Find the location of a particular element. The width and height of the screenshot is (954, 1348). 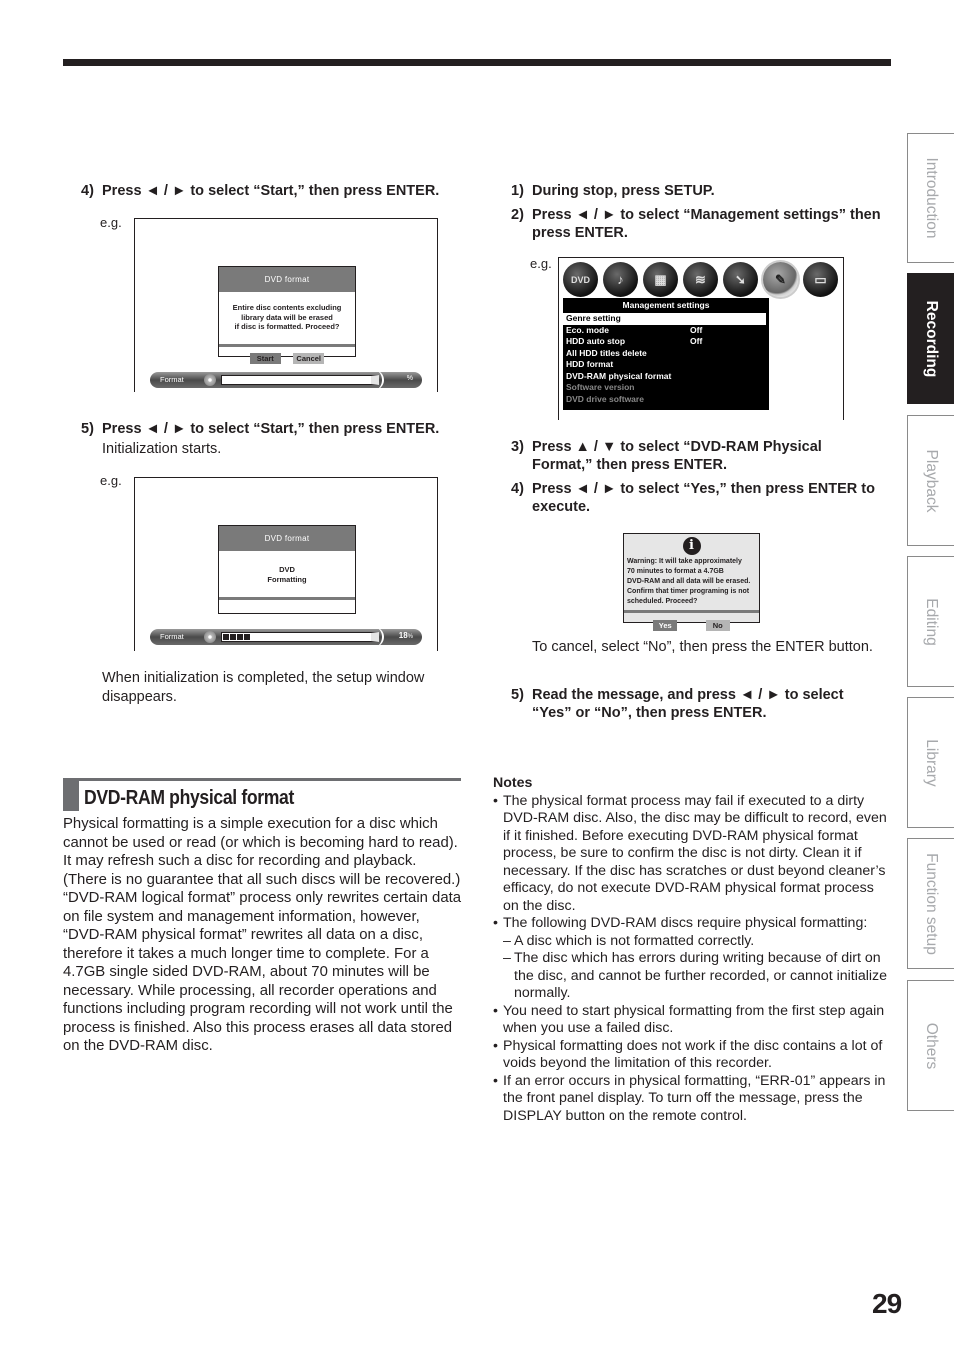

progress-percent: % is located at coordinates (409, 378).